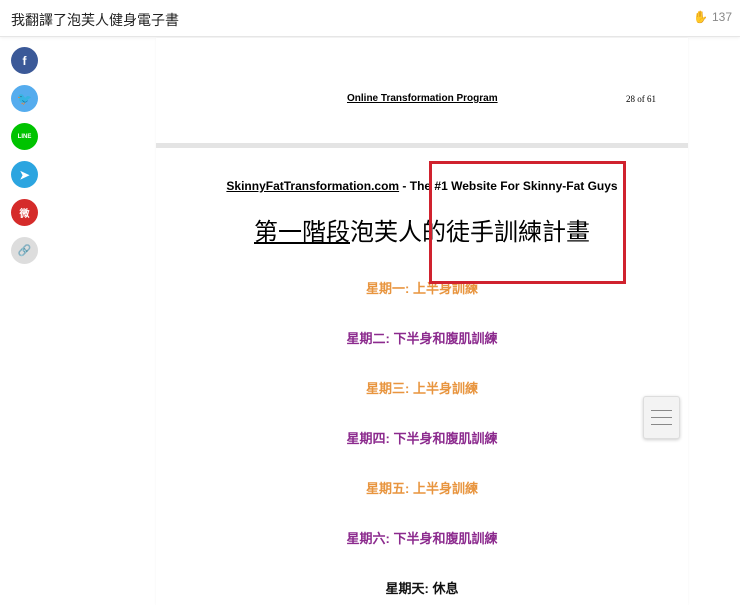 This screenshot has width=740, height=605. I want to click on clap-count: 137, so click(721, 17).